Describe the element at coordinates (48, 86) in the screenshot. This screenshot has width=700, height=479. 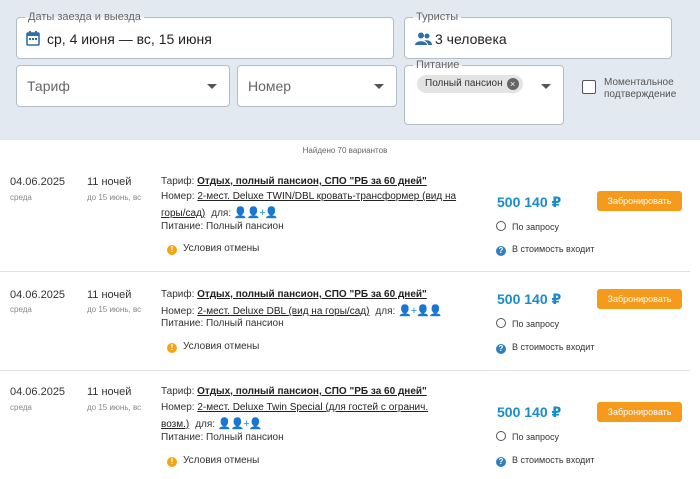
I see `tariff-placeholder: Тариф` at that location.